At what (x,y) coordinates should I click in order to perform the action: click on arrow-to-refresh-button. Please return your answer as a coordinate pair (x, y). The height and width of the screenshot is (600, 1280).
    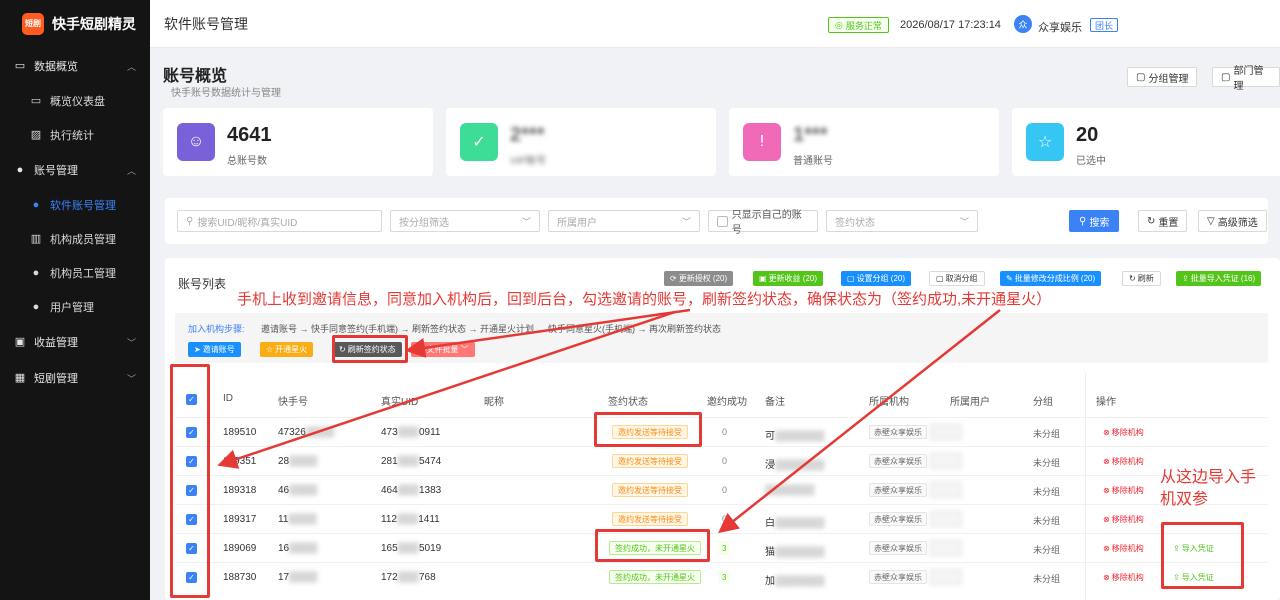
    Looking at the image, I should click on (548, 333).